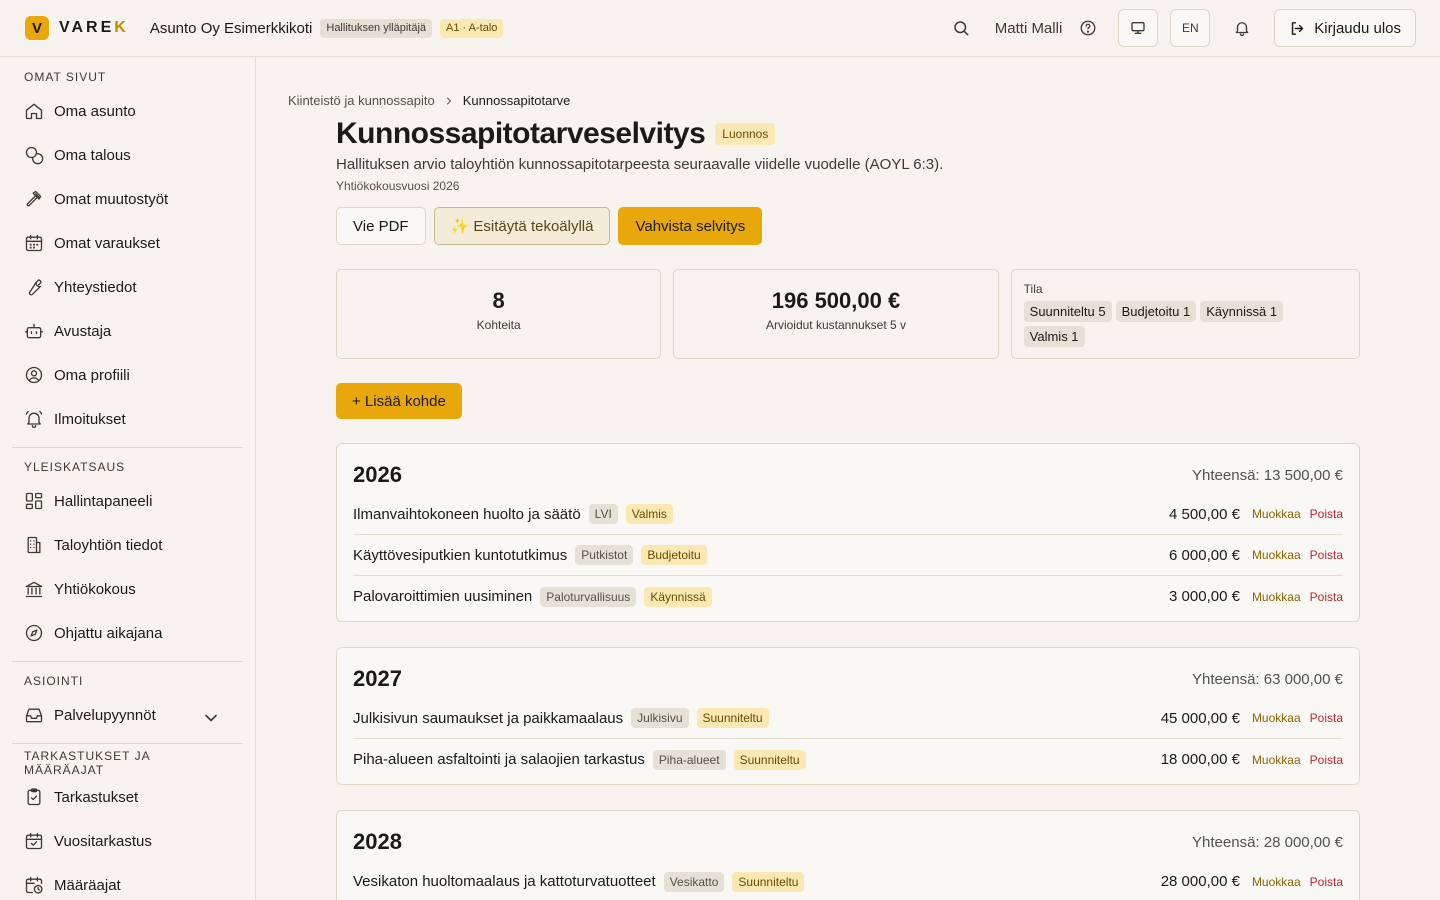 The width and height of the screenshot is (1440, 900). Describe the element at coordinates (516, 100) in the screenshot. I see `breadcrumb-current: Kunnossapitotarve` at that location.